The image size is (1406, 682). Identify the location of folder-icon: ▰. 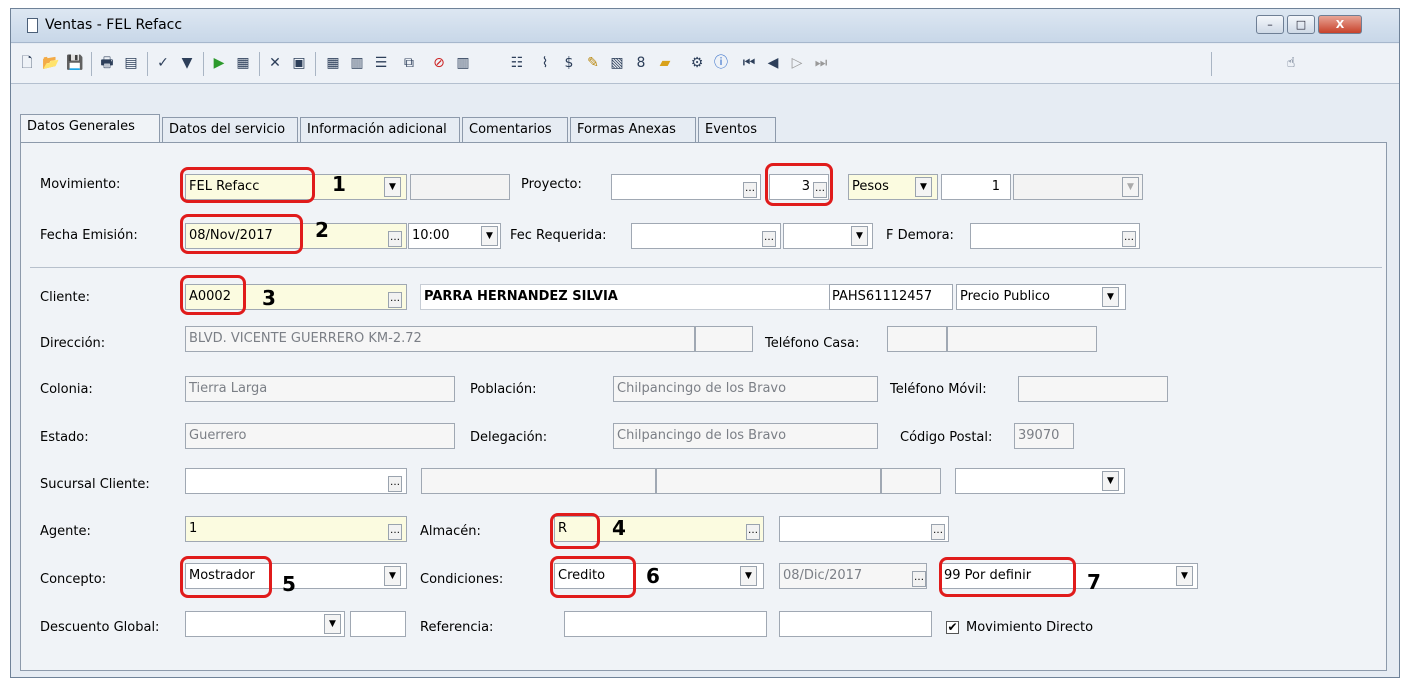
(665, 63).